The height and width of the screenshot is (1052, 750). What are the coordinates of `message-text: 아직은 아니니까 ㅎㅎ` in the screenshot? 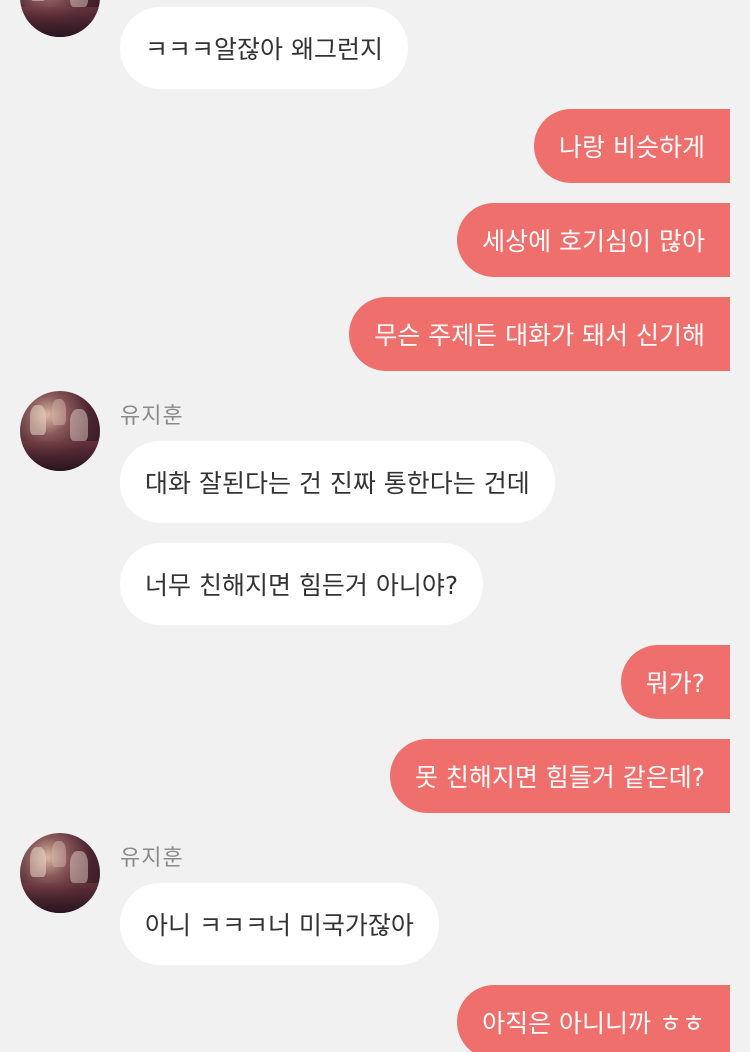 It's located at (593, 1023).